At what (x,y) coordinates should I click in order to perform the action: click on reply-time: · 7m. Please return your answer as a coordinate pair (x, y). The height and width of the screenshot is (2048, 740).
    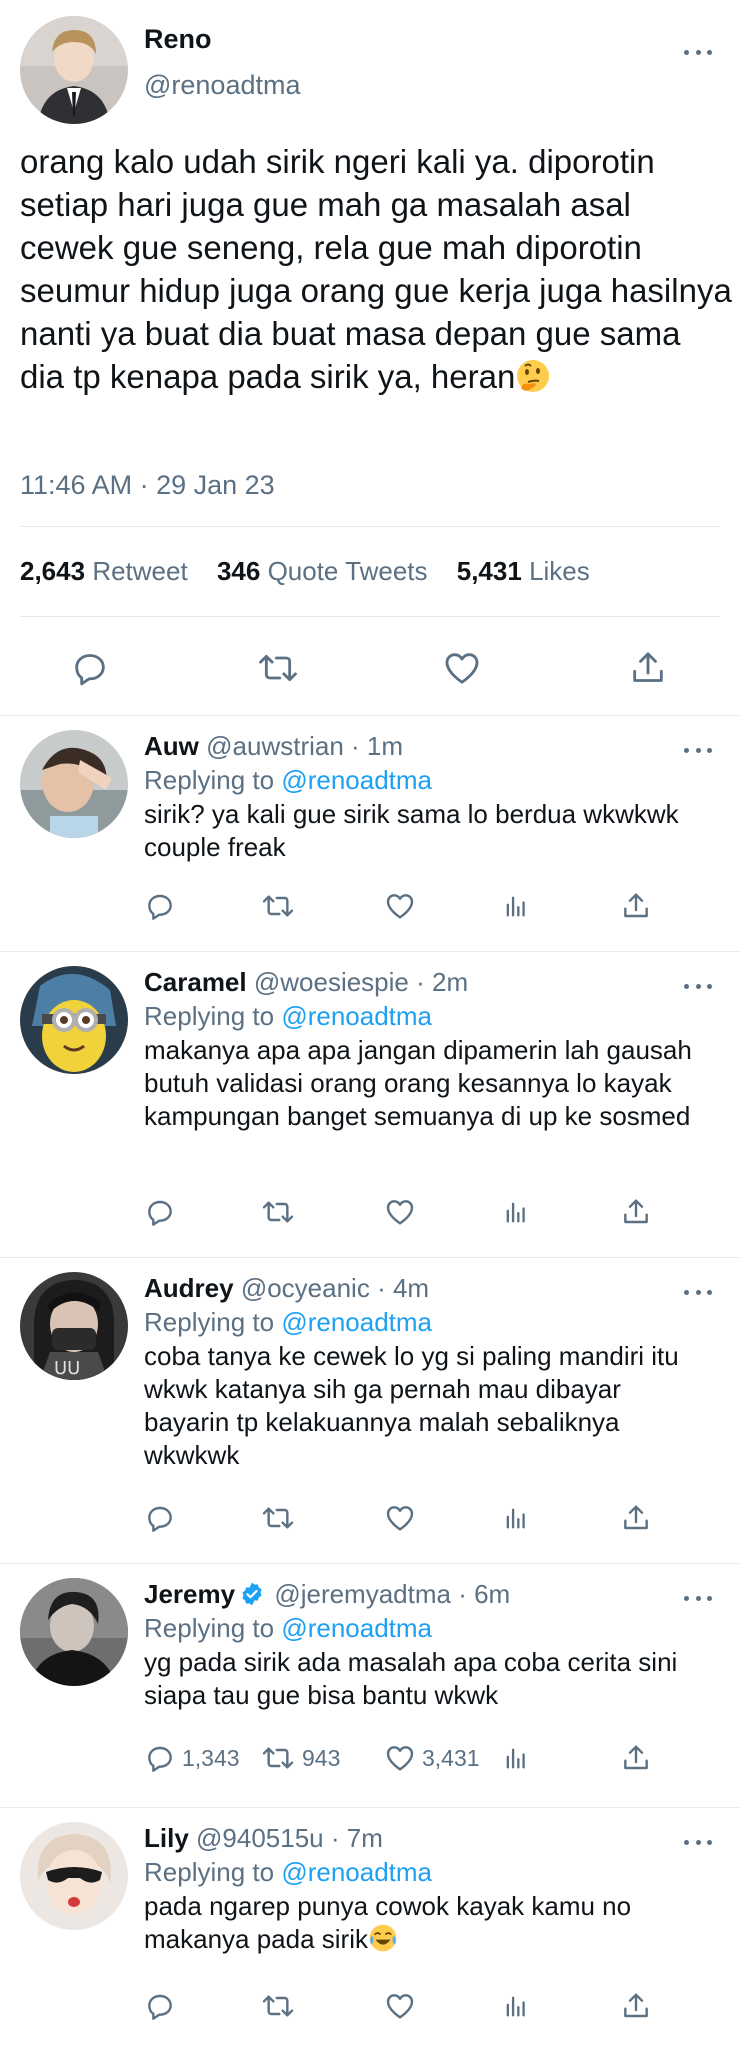
    Looking at the image, I should click on (357, 1838).